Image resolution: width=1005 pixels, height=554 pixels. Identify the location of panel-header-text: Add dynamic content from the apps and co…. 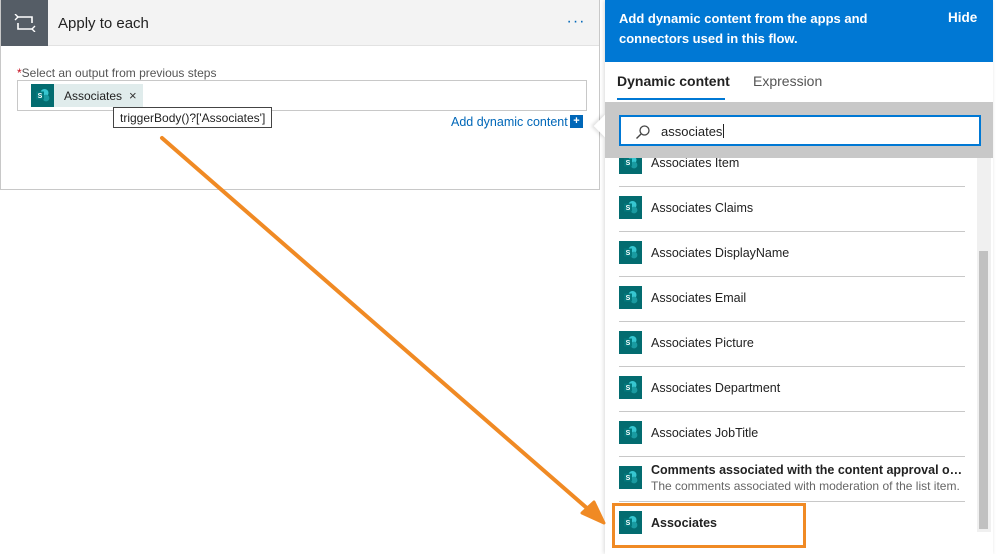
(743, 28).